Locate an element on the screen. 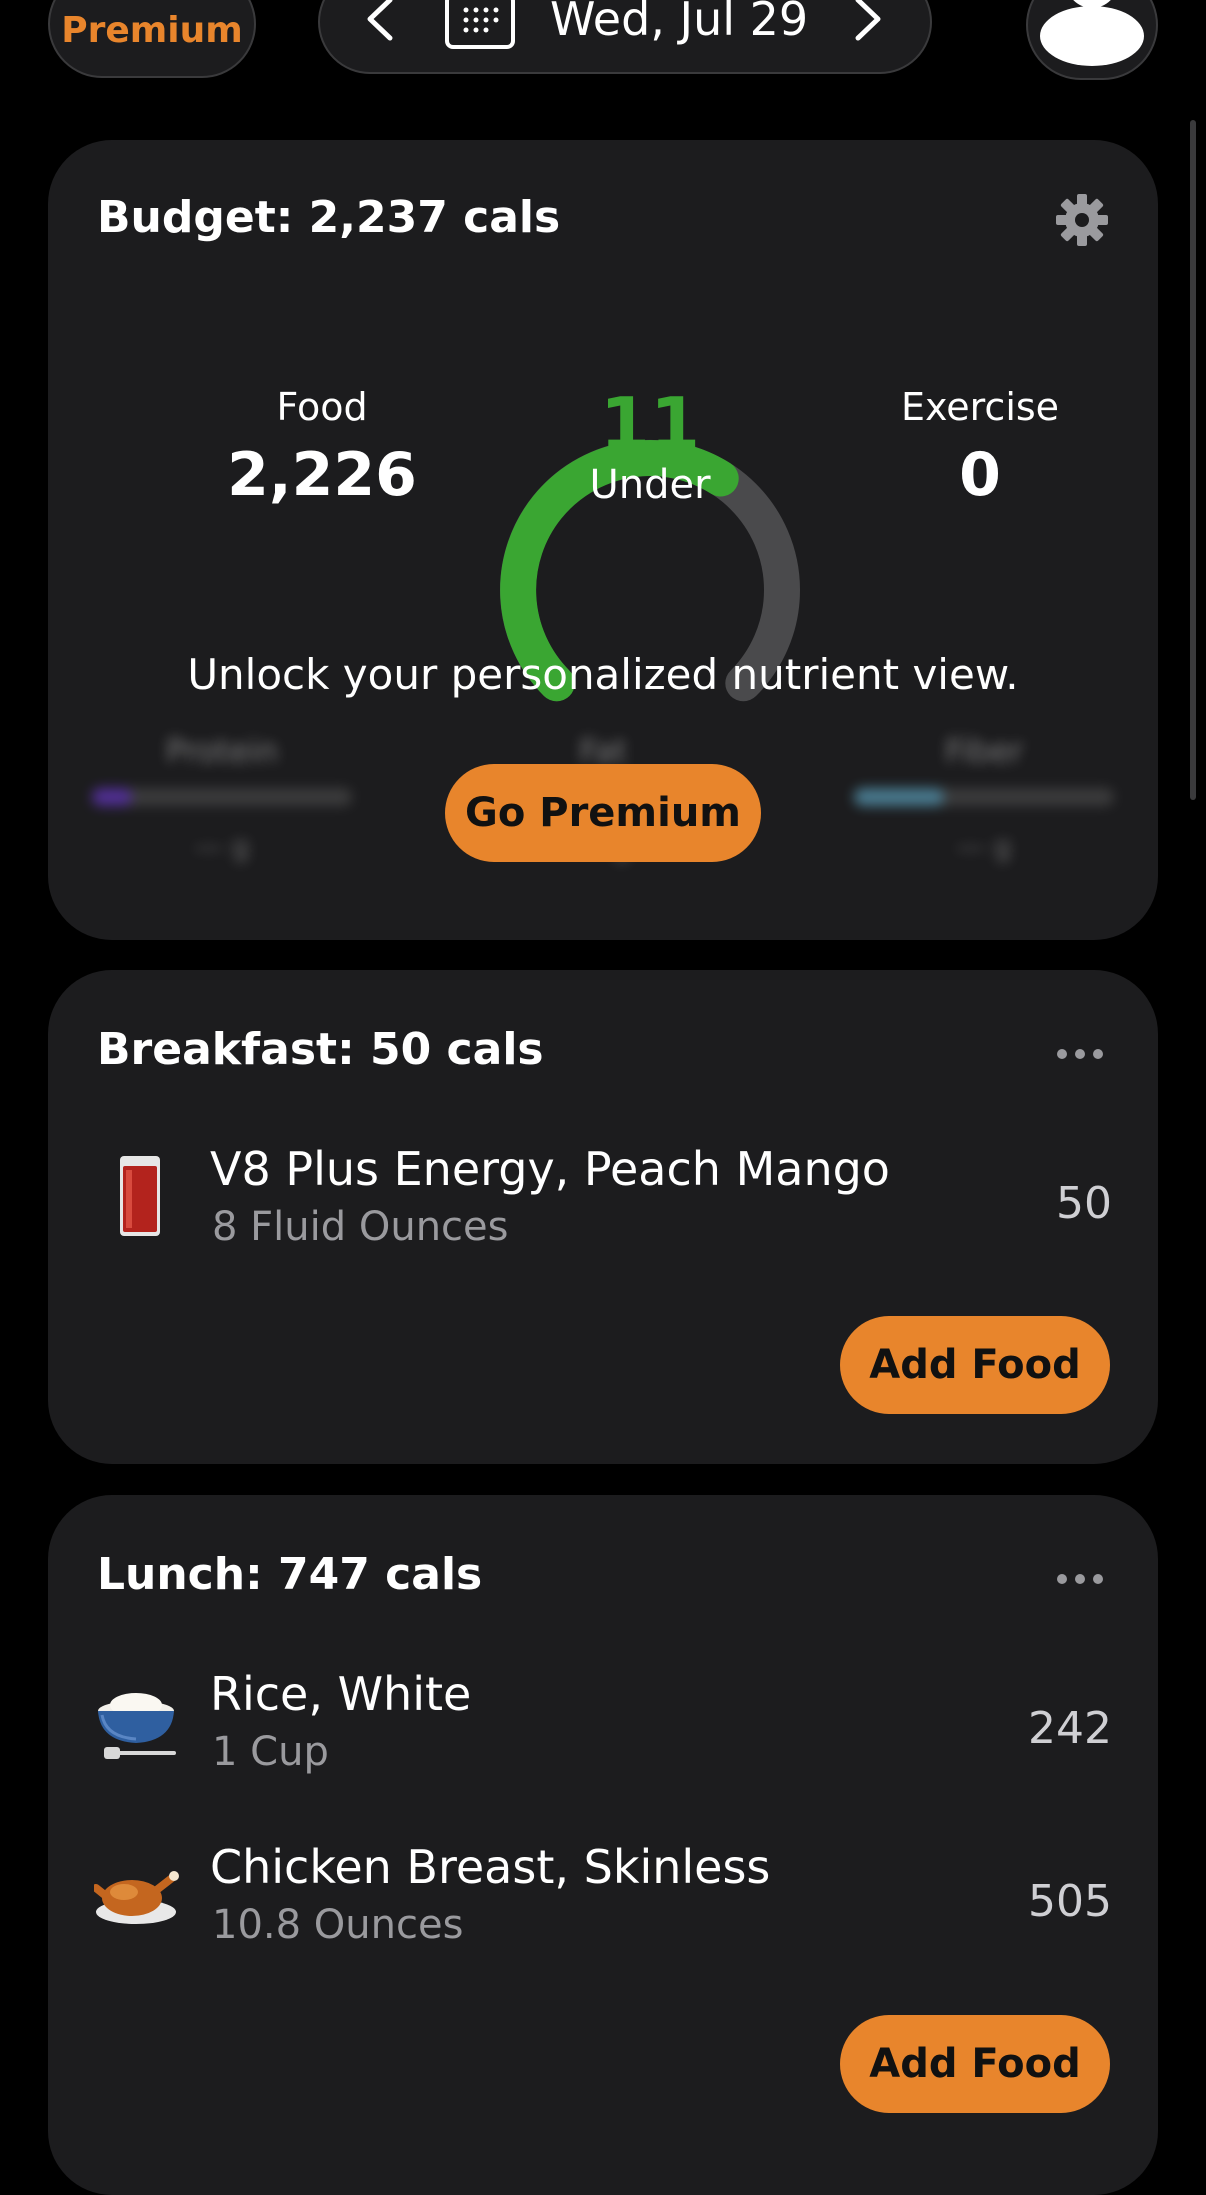  chevron-right-icon is located at coordinates (868, 22).